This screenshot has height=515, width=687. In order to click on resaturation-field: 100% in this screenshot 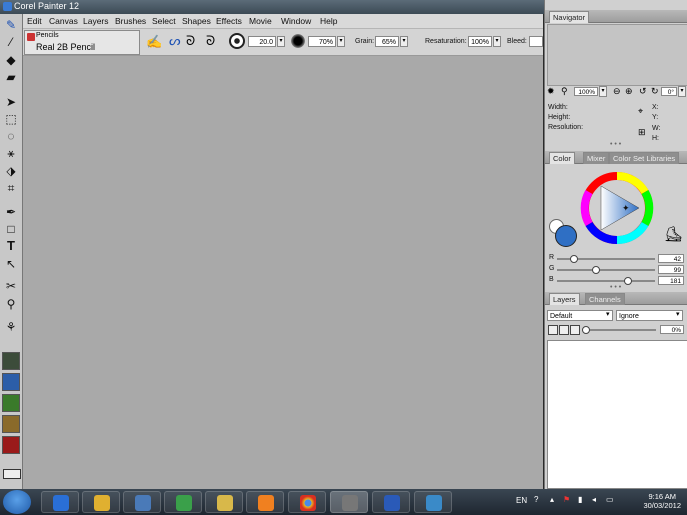, I will do `click(480, 41)`.